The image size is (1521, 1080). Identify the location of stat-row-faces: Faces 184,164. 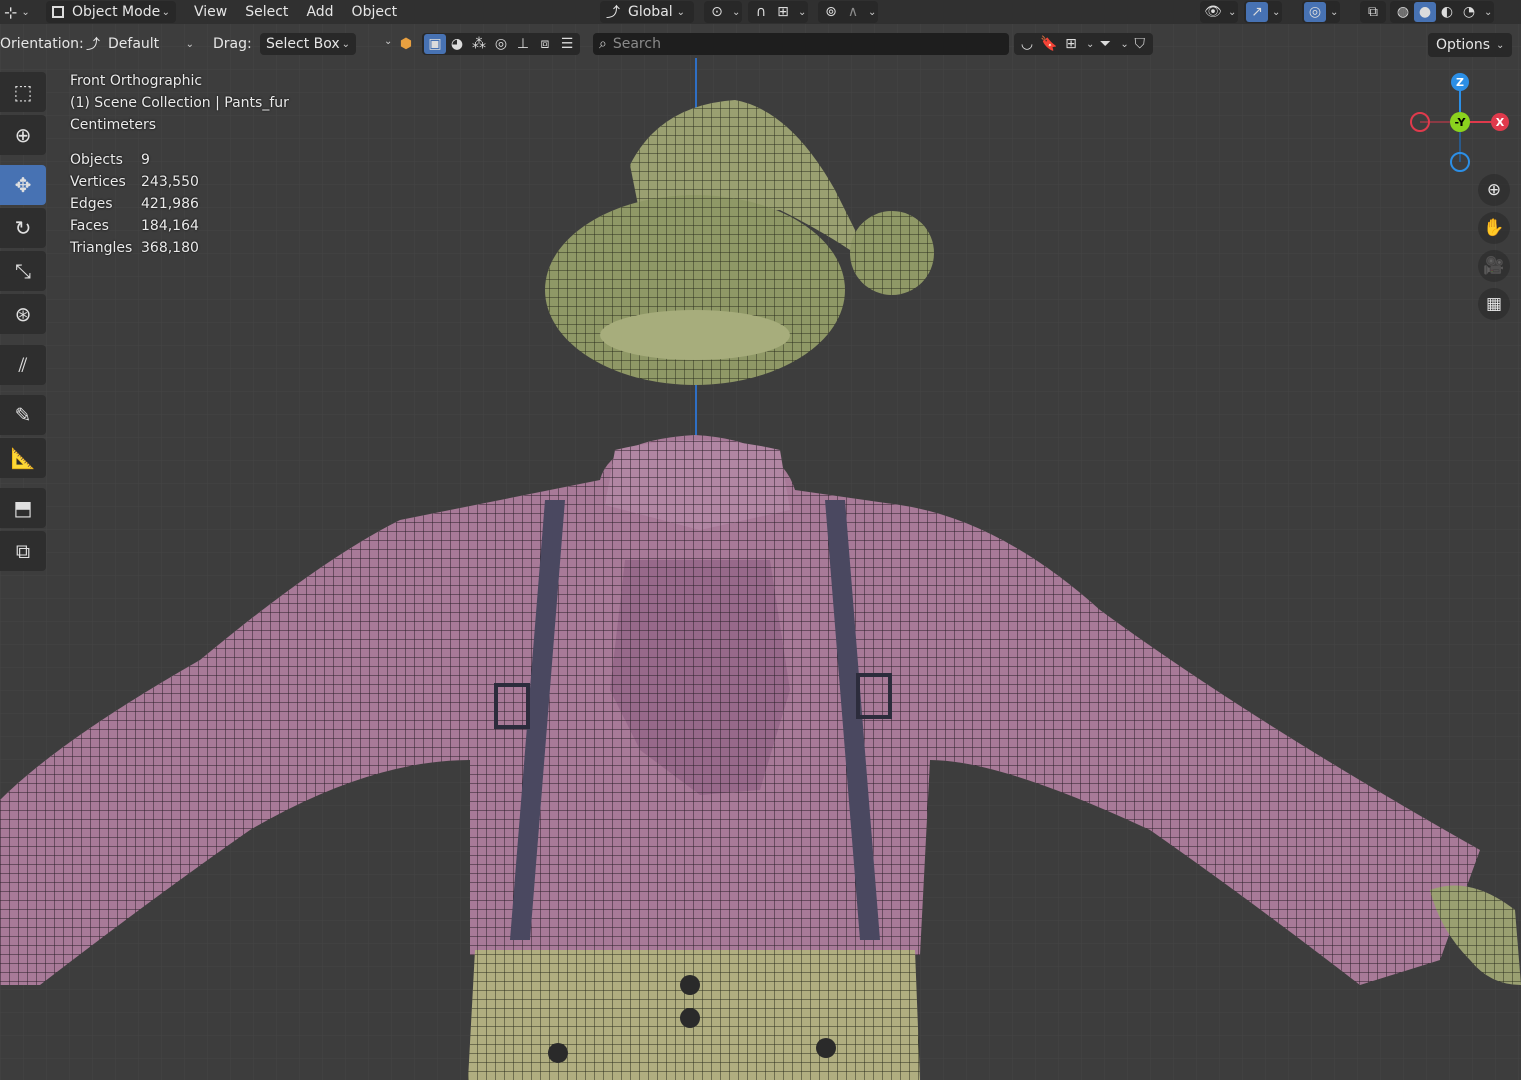
(134, 226).